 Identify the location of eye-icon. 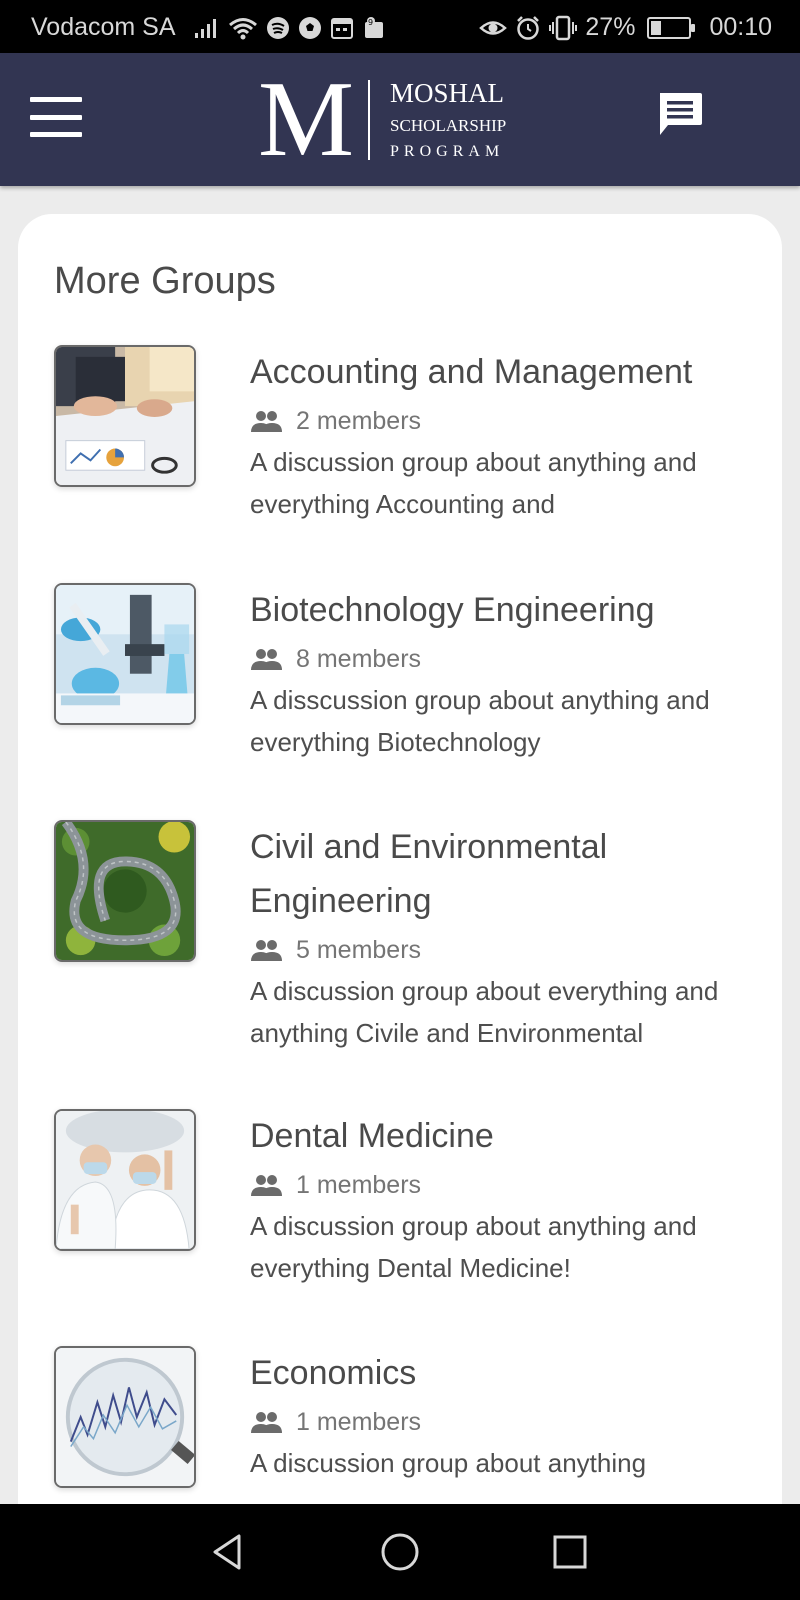
(493, 27).